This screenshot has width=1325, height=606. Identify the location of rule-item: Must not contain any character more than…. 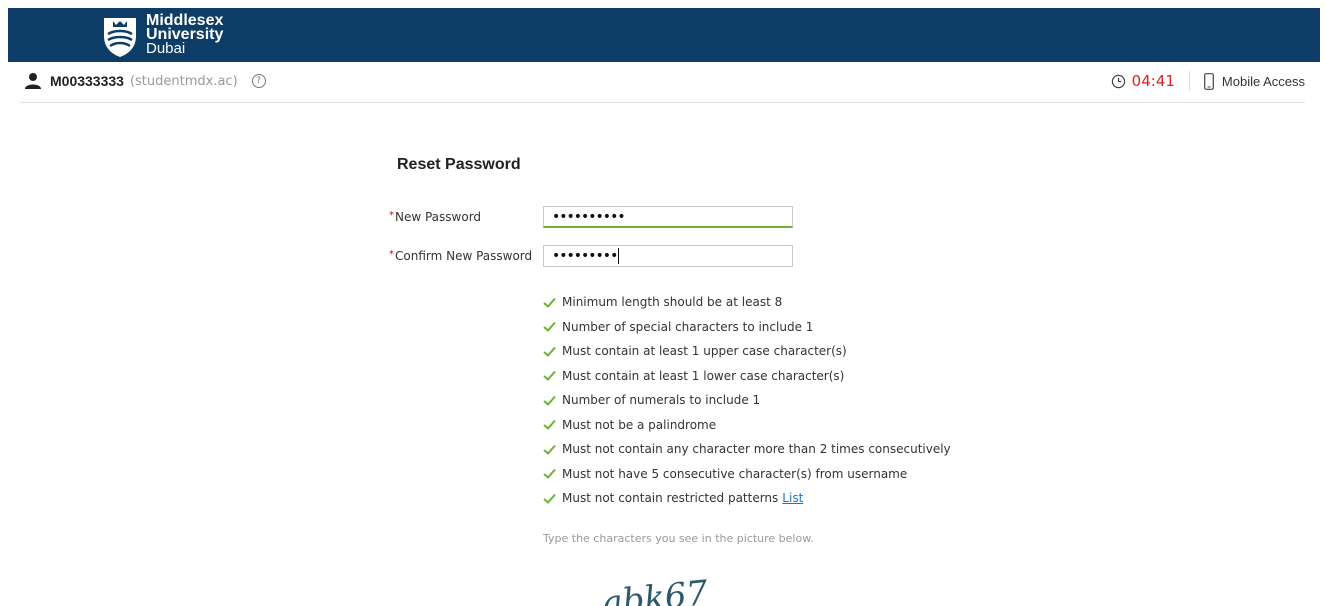
(747, 449).